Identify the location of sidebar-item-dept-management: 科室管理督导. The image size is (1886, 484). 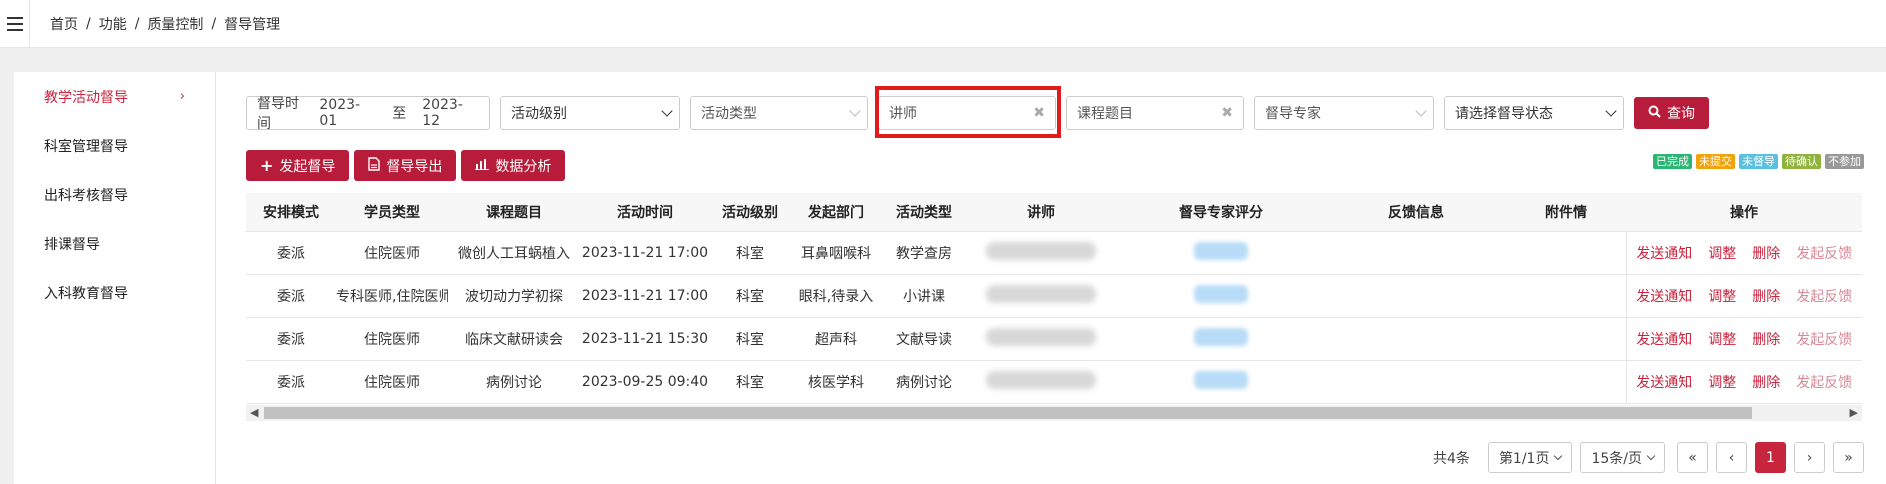
(114, 145).